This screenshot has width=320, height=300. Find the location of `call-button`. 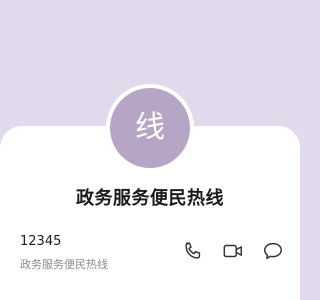

call-button is located at coordinates (193, 251).